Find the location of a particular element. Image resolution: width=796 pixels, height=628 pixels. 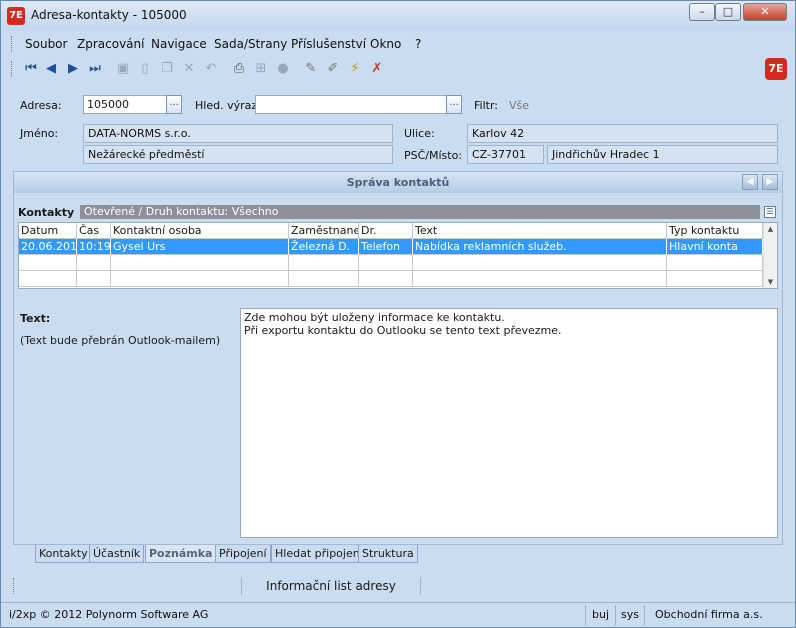

tab-pripojeni: Připojení is located at coordinates (243, 554).